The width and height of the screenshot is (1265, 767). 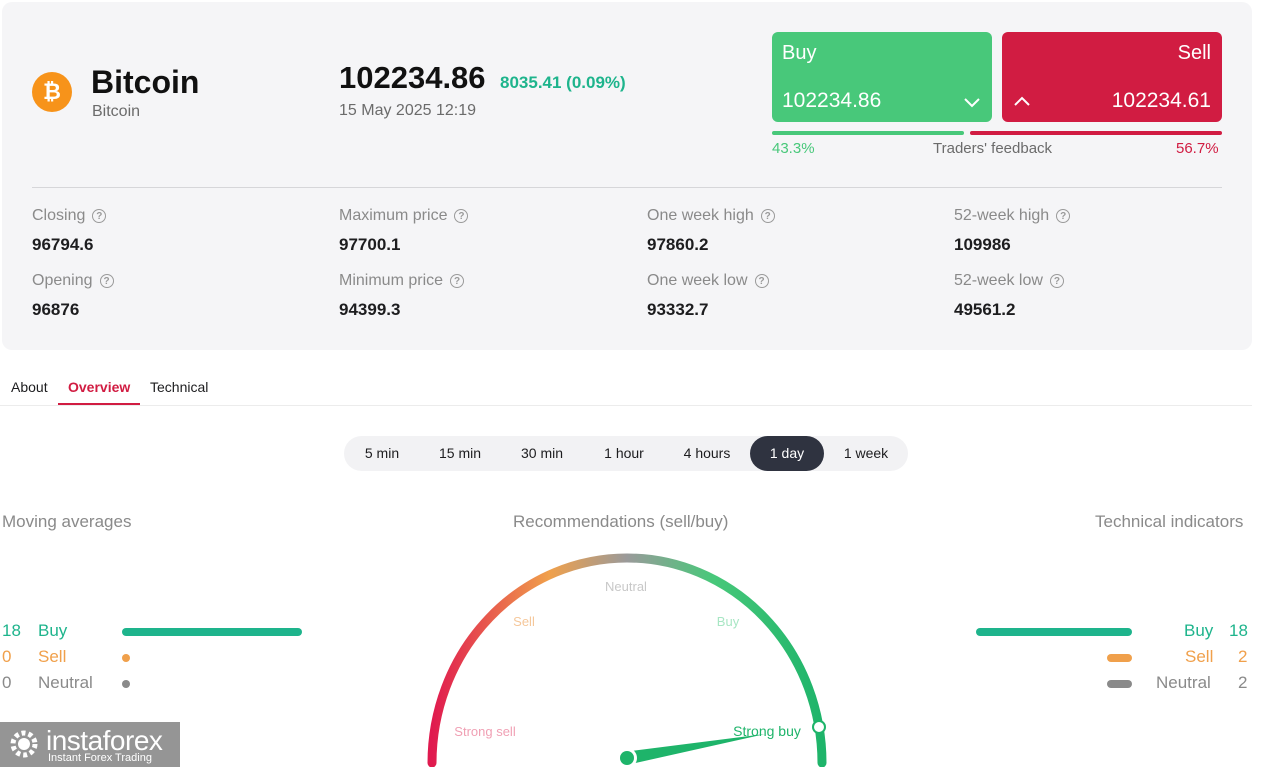 I want to click on bitcoin-icon: ₿, so click(x=52, y=92).